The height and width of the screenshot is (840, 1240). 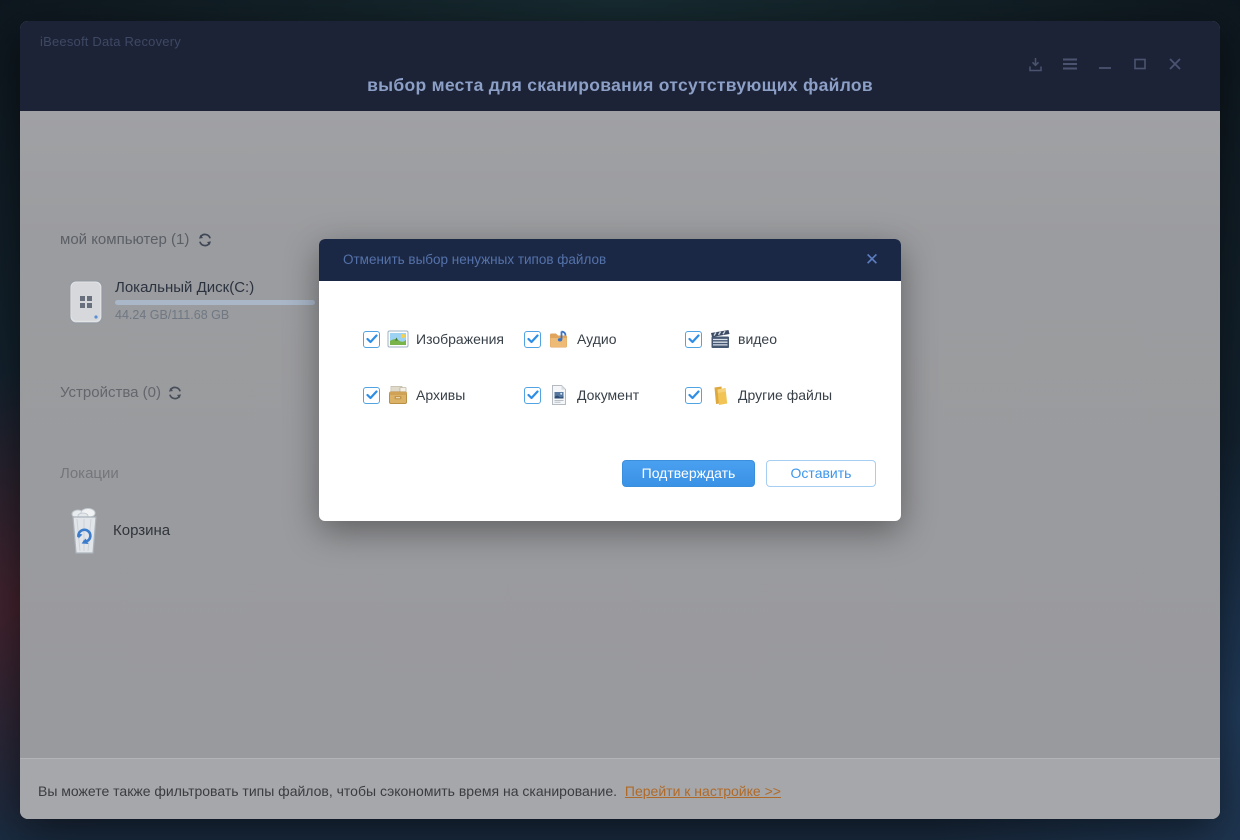 I want to click on document-icon, so click(x=559, y=395).